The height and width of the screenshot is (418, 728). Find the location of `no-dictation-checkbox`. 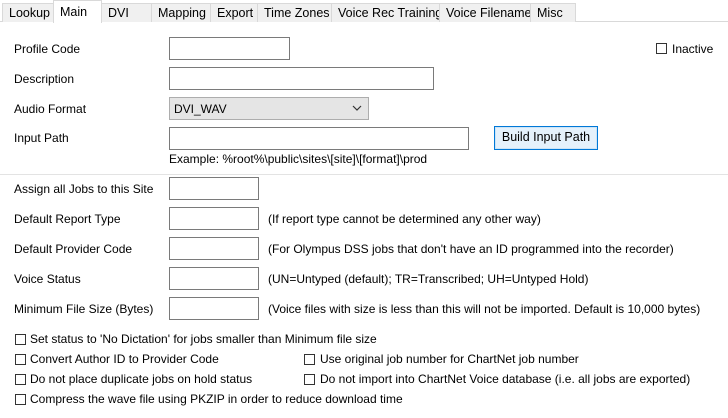

no-dictation-checkbox is located at coordinates (20, 339).